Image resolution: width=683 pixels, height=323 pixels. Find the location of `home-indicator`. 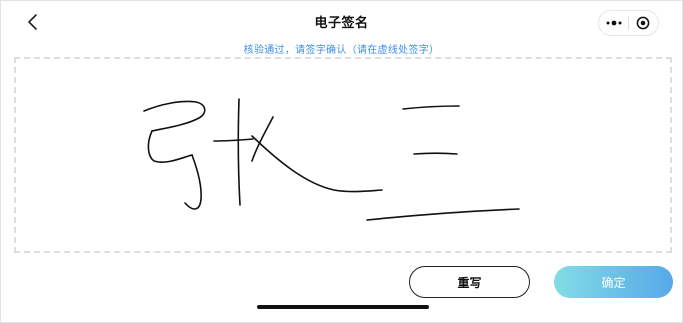

home-indicator is located at coordinates (343, 307).